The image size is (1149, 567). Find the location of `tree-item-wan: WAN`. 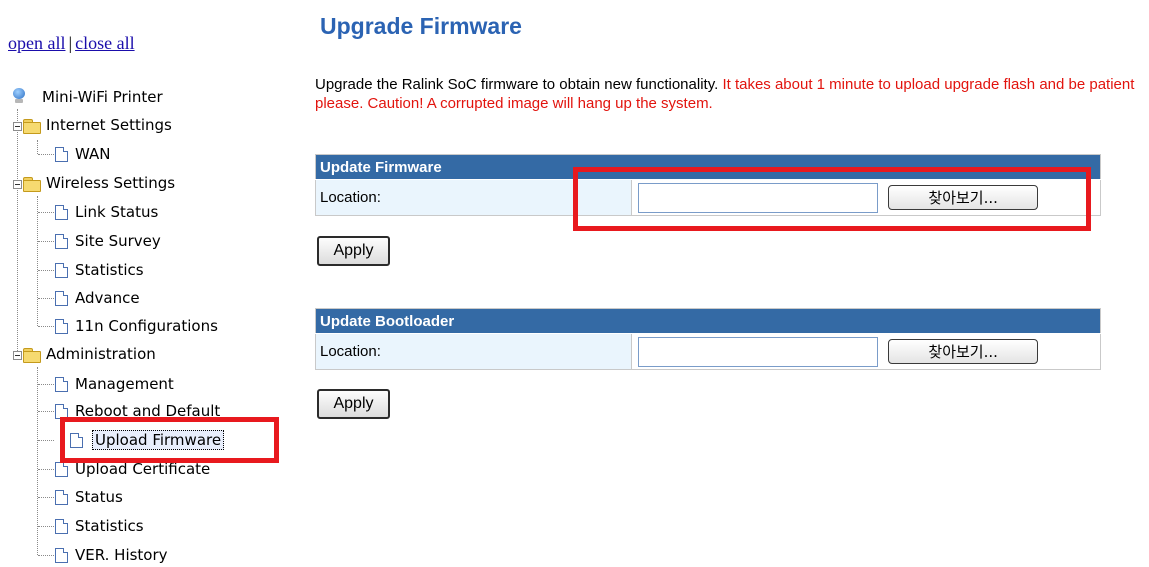

tree-item-wan: WAN is located at coordinates (93, 154).